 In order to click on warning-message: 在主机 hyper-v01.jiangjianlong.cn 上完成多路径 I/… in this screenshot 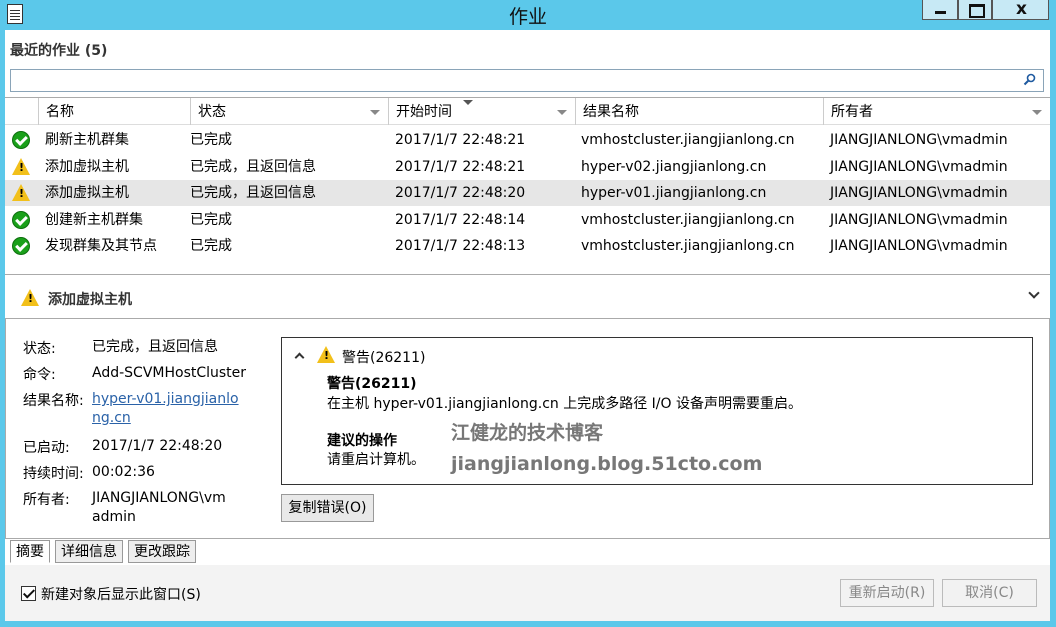, I will do `click(564, 404)`.